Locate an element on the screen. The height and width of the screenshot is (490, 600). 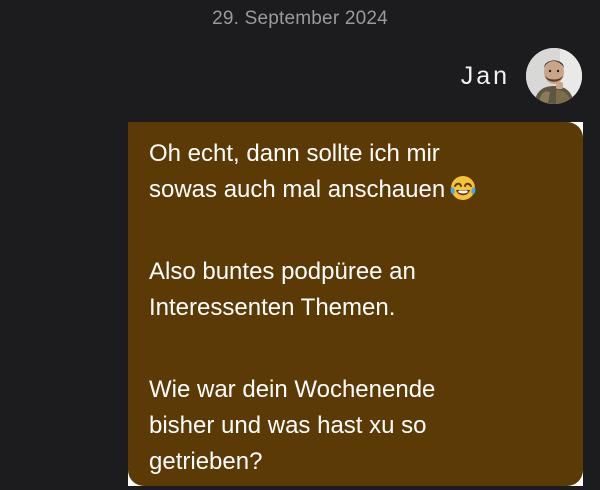
message-line: sowas auch mal anschauen is located at coordinates (357, 190).